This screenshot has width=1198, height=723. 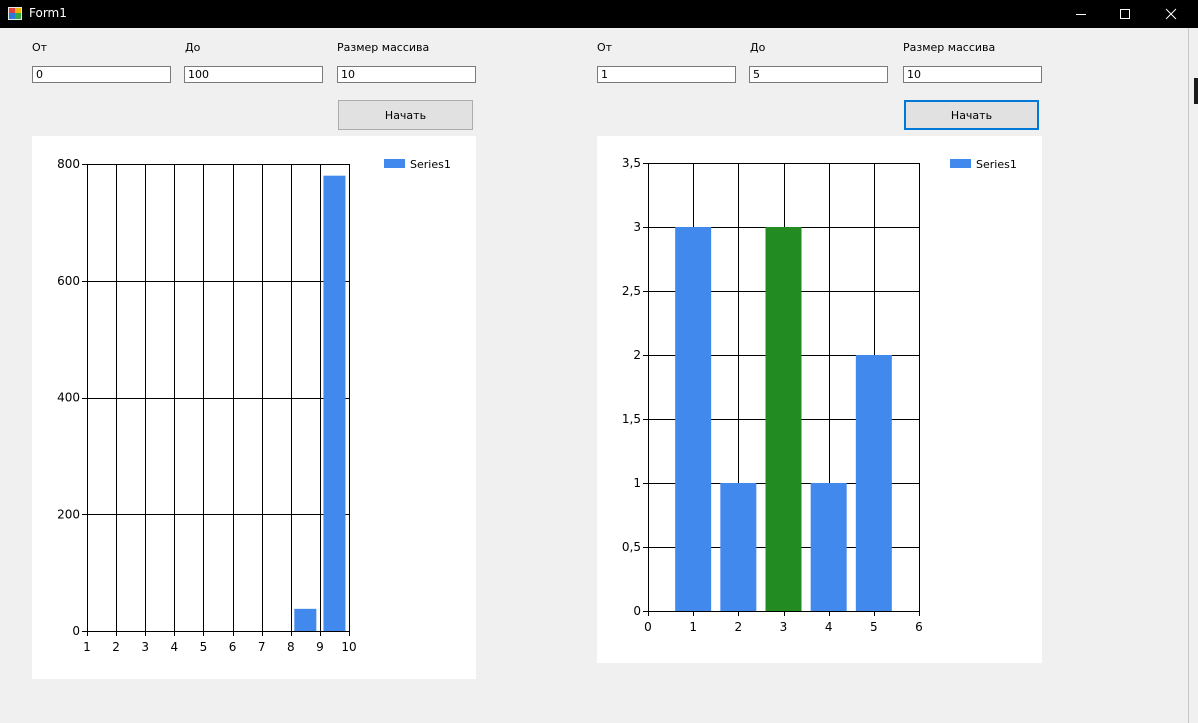 I want to click on right-xtick-label-5: 5, so click(x=874, y=627).